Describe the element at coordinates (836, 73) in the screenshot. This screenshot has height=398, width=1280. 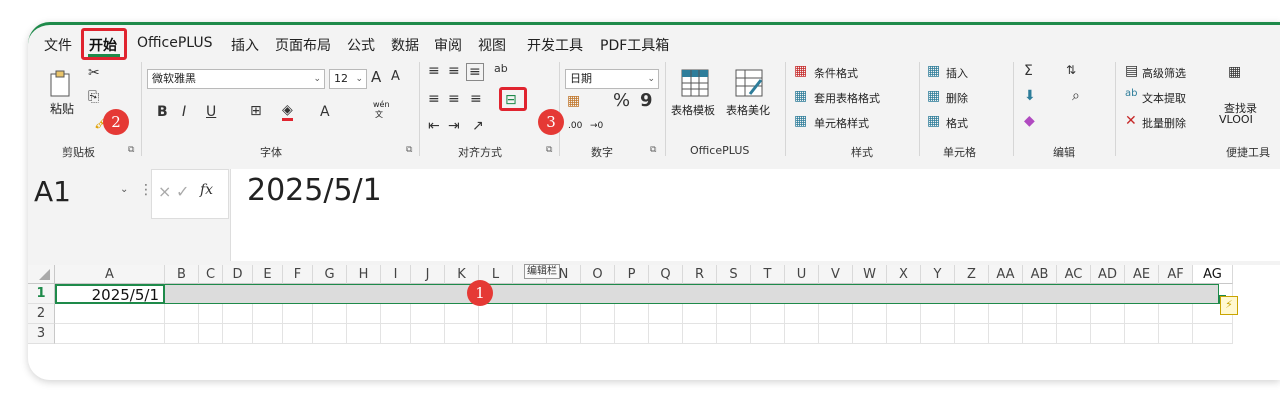
I see `conditional-format-button: 条件格式` at that location.